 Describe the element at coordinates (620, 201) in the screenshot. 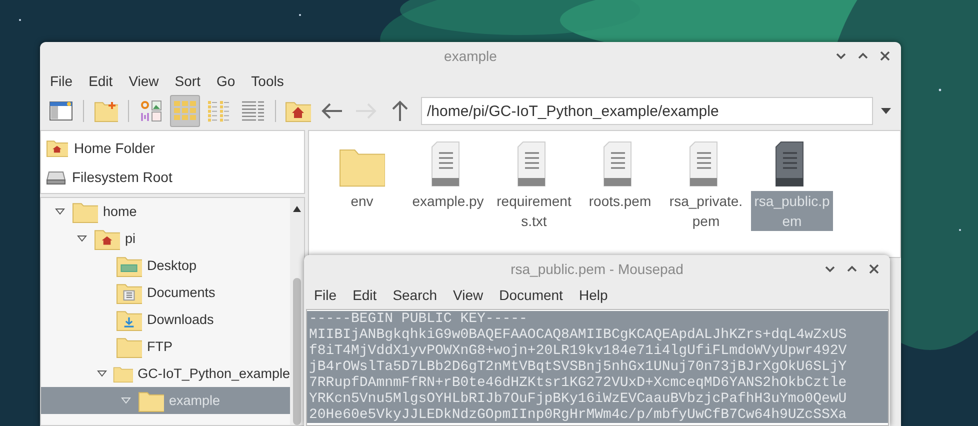

I see `file-name: roots.pem` at that location.